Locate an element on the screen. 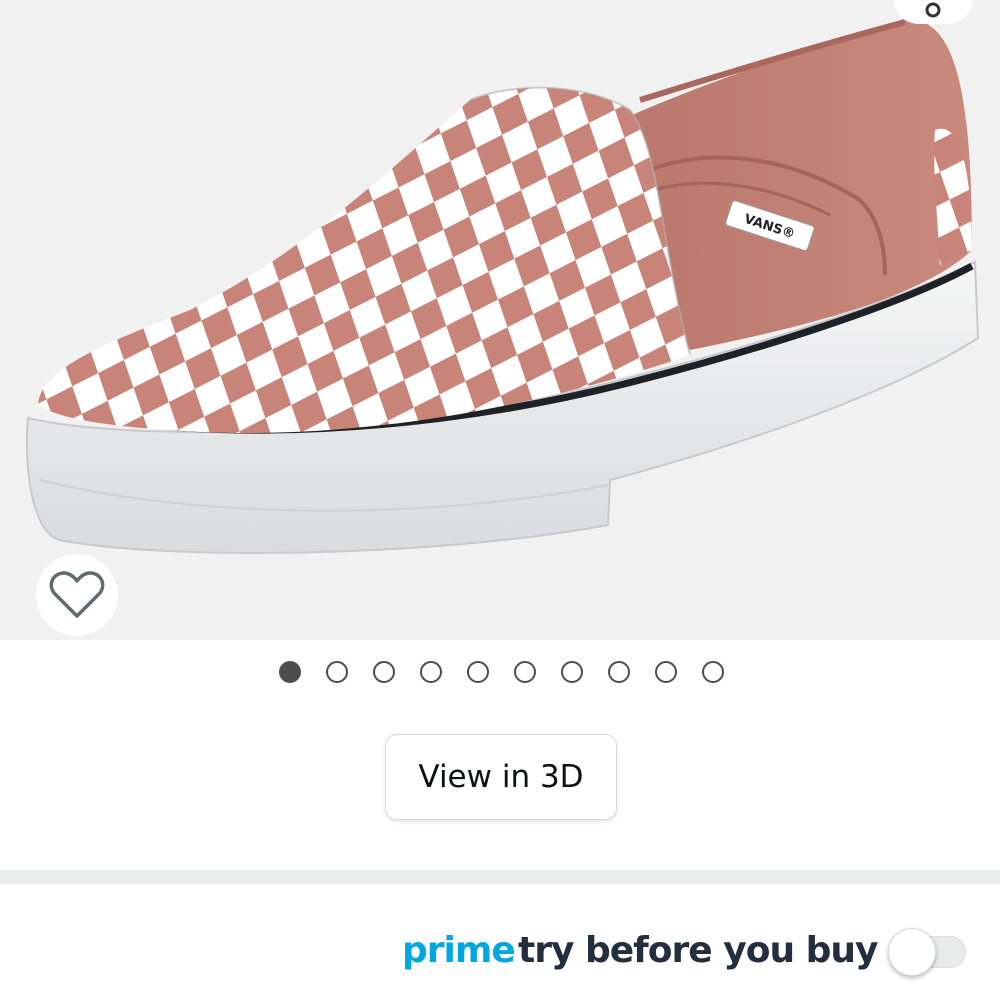 The width and height of the screenshot is (1000, 1000). share-icon is located at coordinates (933, 10).